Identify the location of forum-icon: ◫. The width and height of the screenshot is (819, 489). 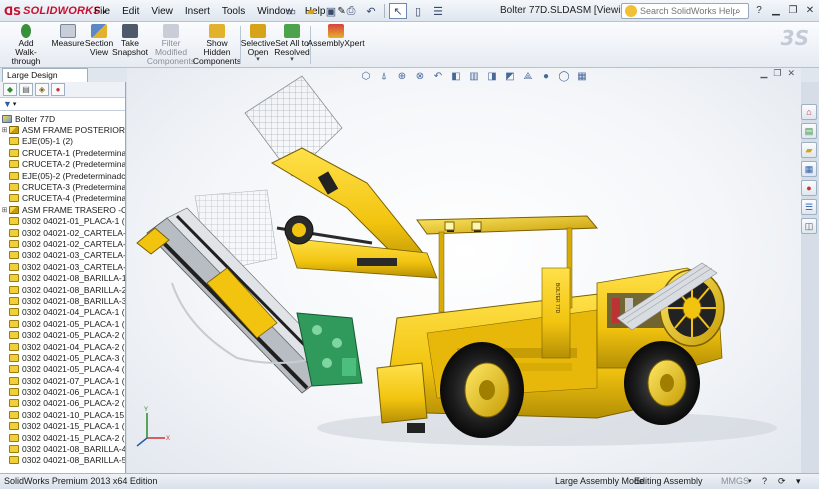
(809, 226).